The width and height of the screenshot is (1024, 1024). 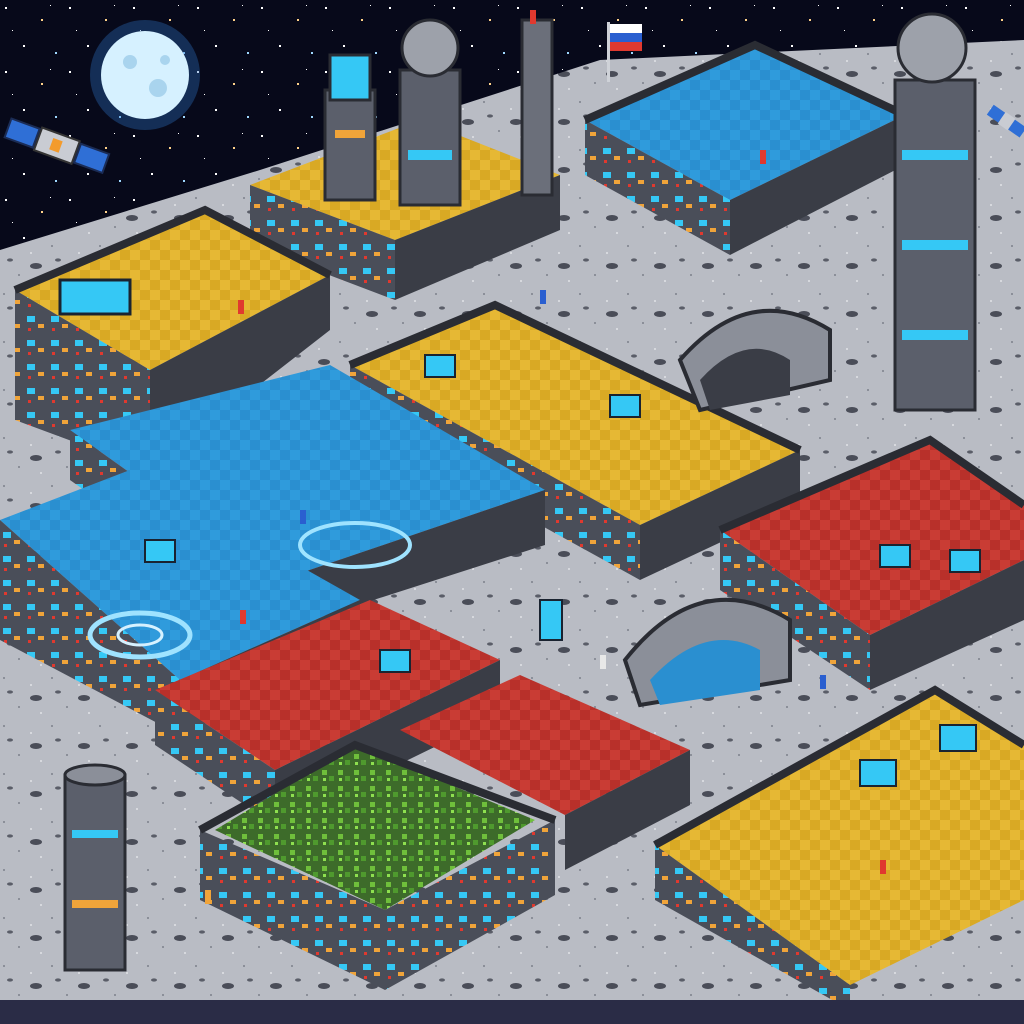 What do you see at coordinates (145, 75) in the screenshot?
I see `moon` at bounding box center [145, 75].